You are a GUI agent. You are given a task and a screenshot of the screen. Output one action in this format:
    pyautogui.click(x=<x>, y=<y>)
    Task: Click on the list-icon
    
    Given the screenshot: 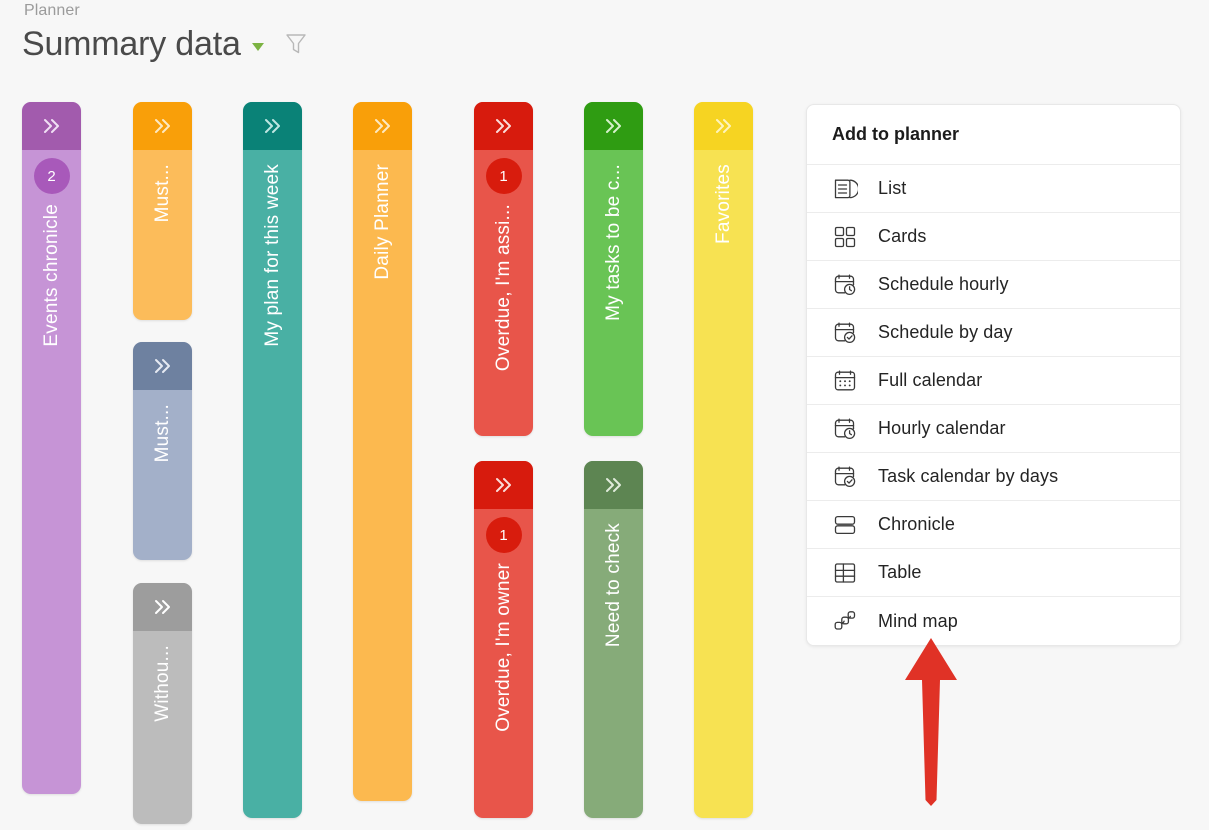 What is the action you would take?
    pyautogui.click(x=845, y=189)
    